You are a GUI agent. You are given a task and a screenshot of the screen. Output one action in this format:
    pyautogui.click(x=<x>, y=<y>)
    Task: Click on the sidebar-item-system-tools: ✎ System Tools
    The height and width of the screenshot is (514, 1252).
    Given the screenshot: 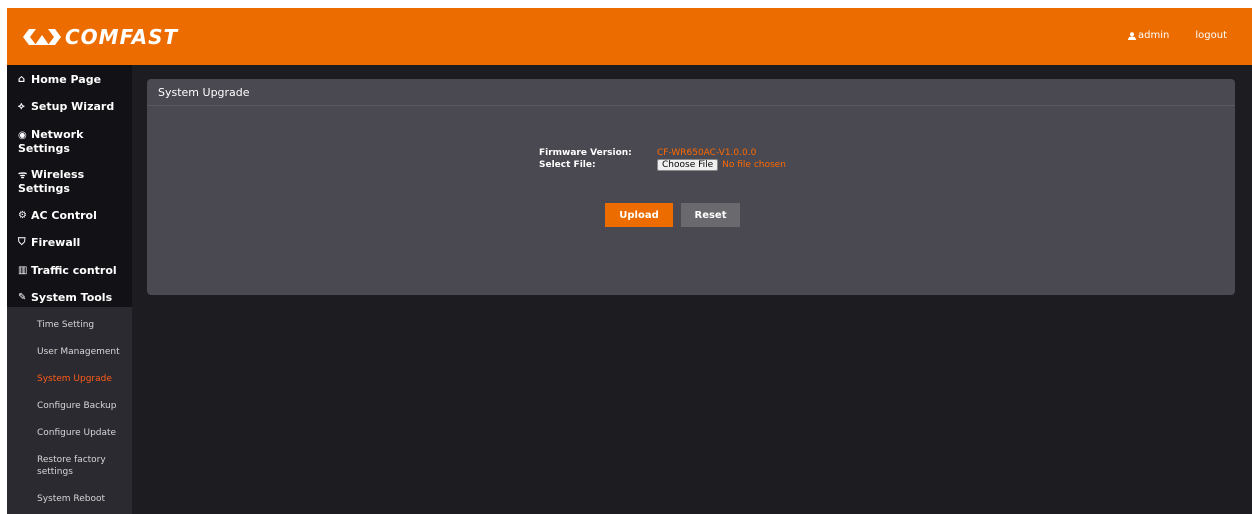 What is the action you would take?
    pyautogui.click(x=69, y=297)
    